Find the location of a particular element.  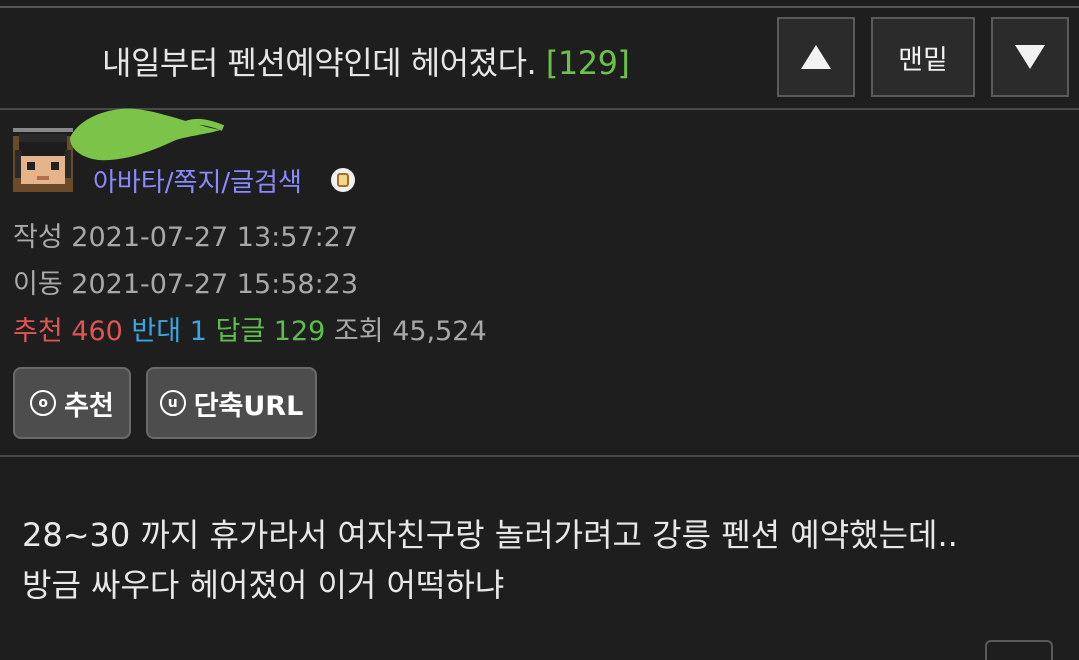

hourglass-icon is located at coordinates (343, 180).